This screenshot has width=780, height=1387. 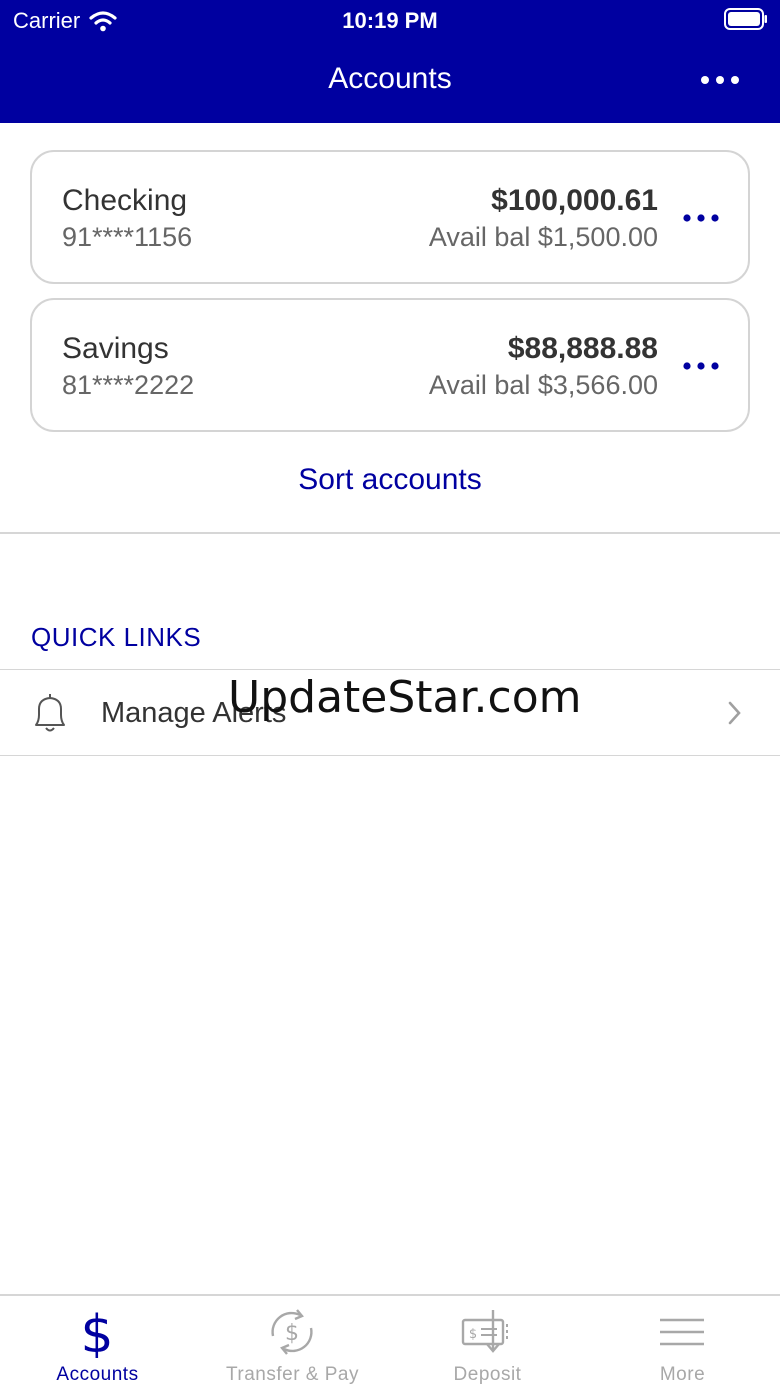 I want to click on ellipsis-icon, so click(x=720, y=80).